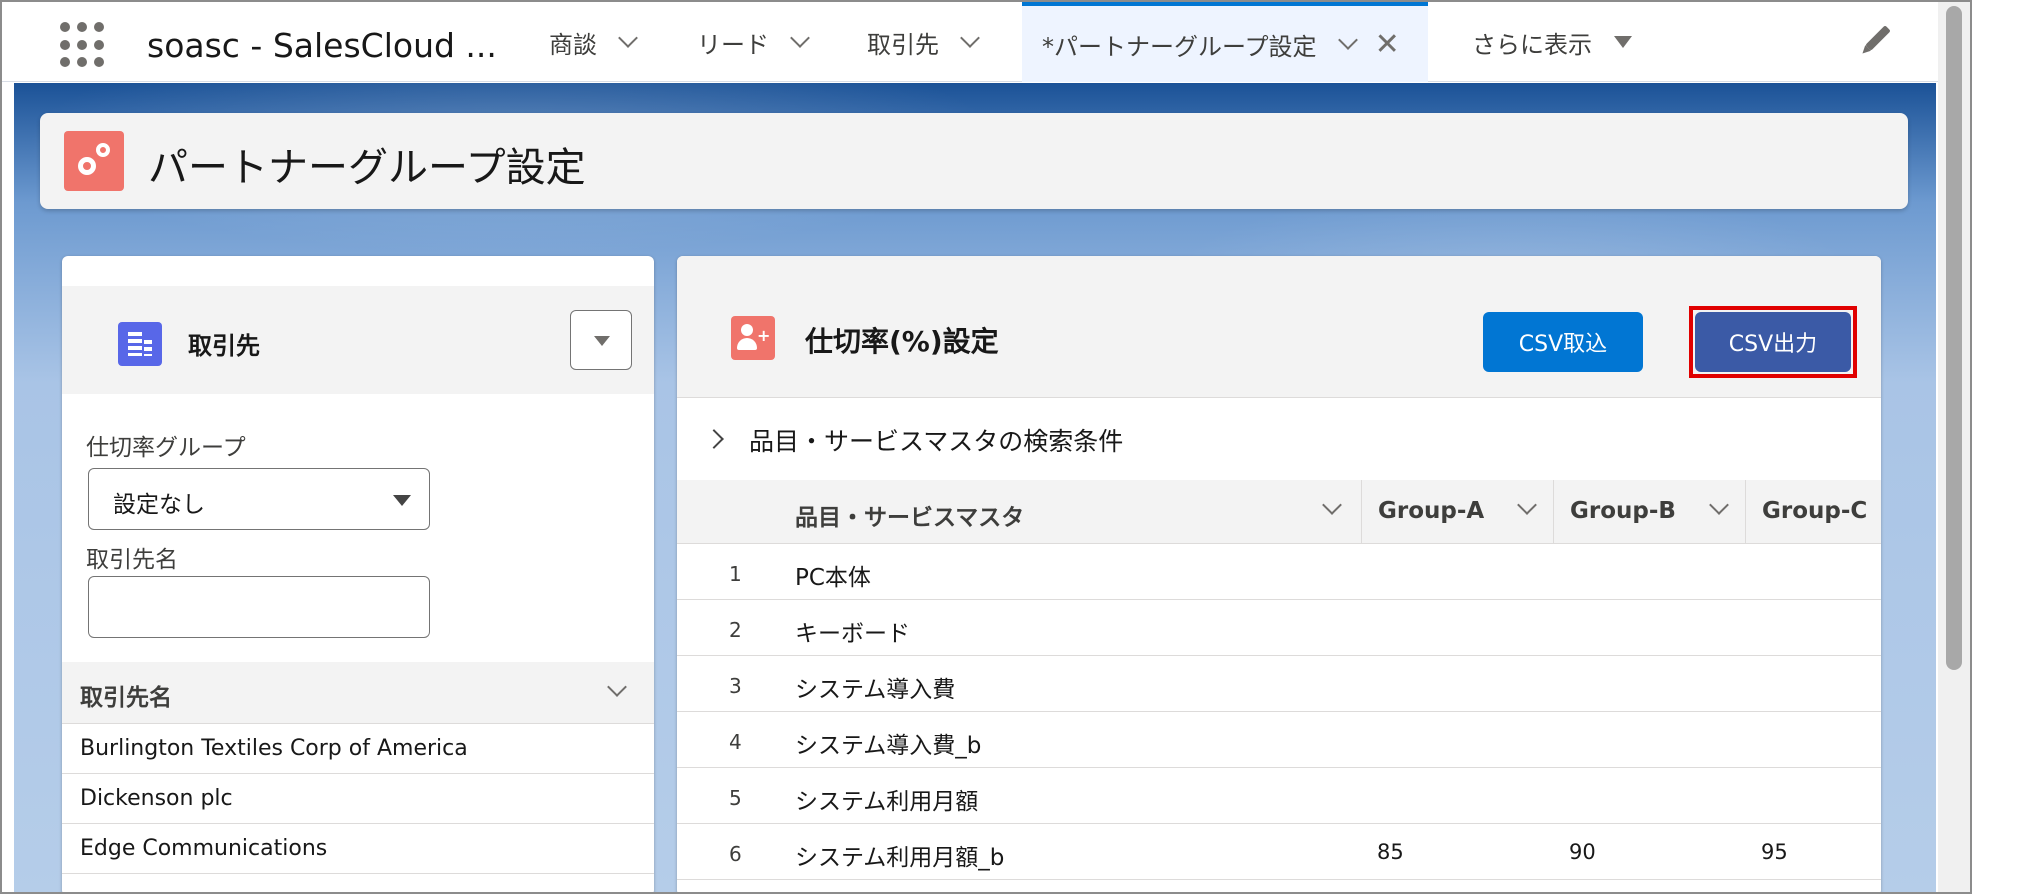 The height and width of the screenshot is (894, 2027). I want to click on chevron-right-icon, so click(714, 439).